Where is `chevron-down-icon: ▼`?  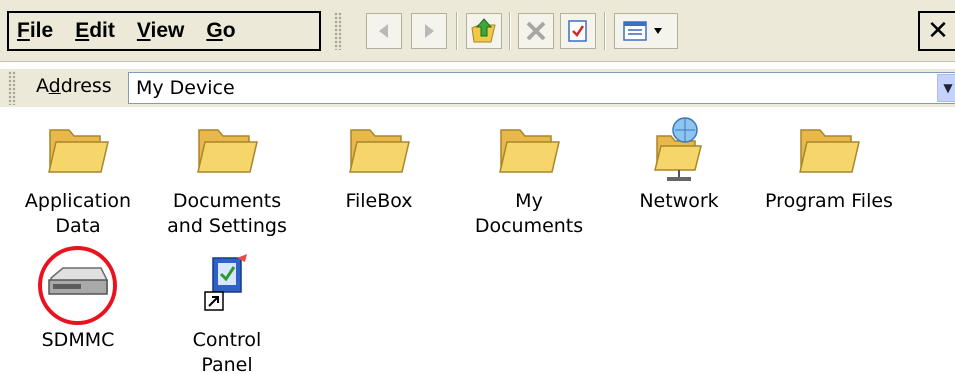 chevron-down-icon: ▼ is located at coordinates (948, 88).